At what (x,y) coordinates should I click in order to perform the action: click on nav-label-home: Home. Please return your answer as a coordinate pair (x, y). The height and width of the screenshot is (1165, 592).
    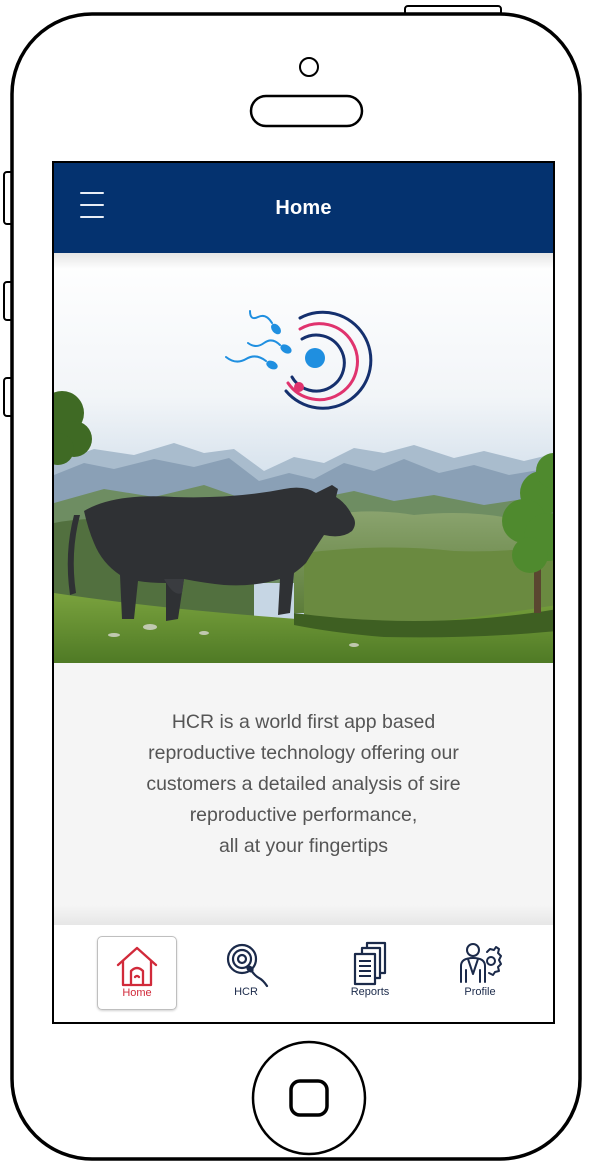
    Looking at the image, I should click on (137, 993).